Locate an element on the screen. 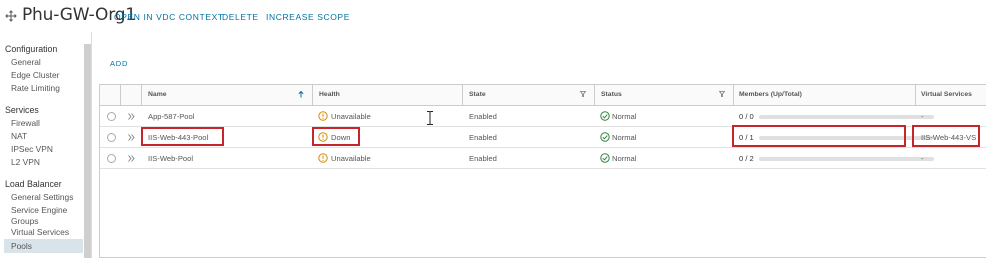 The image size is (986, 258). sidebar-item-firewall: Firewall is located at coordinates (25, 123).